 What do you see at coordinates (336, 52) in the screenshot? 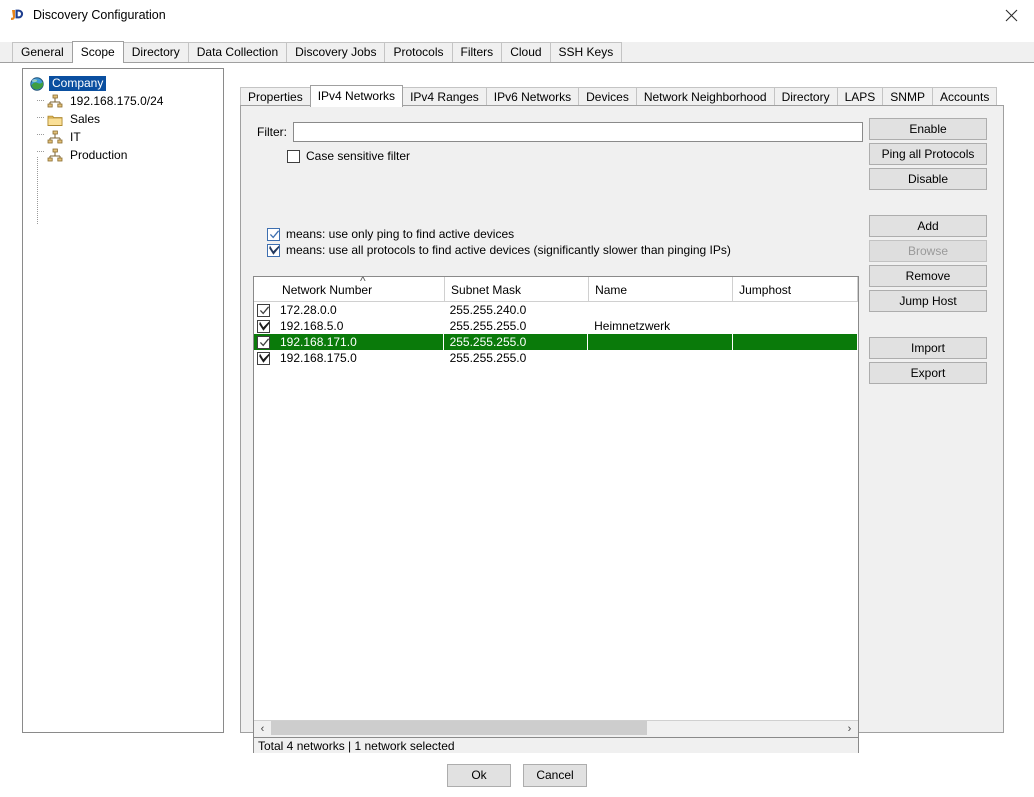
I see `main-tab-discovery-jobs: Discovery Jobs` at bounding box center [336, 52].